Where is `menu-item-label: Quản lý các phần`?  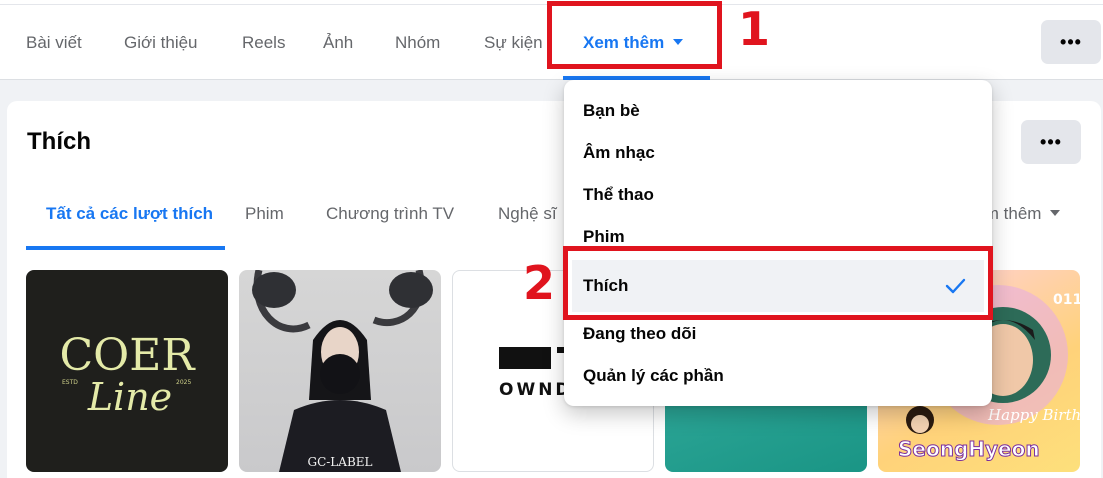 menu-item-label: Quản lý các phần is located at coordinates (653, 375).